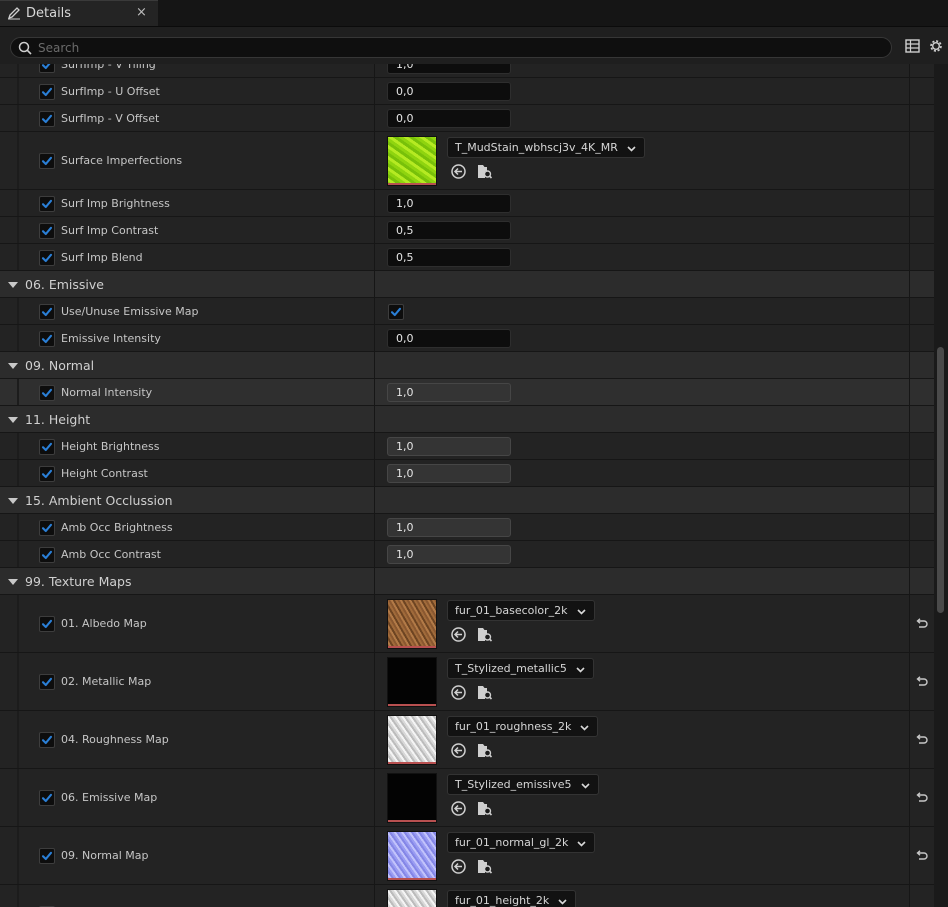  I want to click on asset-picker-dropdown: fur_01_basecolor_2k, so click(521, 610).